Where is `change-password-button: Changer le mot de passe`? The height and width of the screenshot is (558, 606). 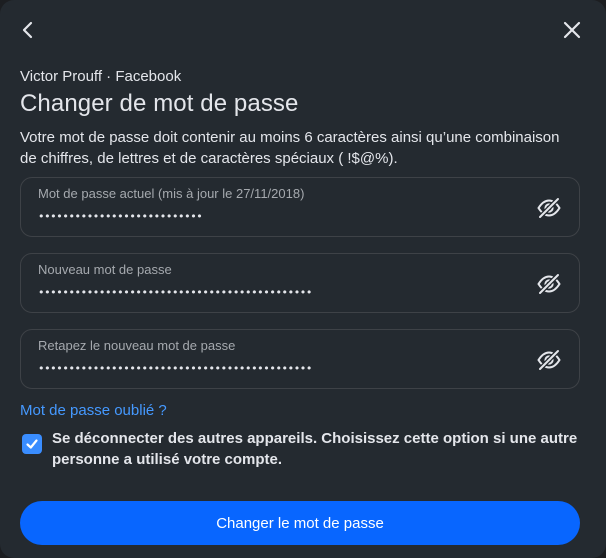
change-password-button: Changer le mot de passe is located at coordinates (300, 523).